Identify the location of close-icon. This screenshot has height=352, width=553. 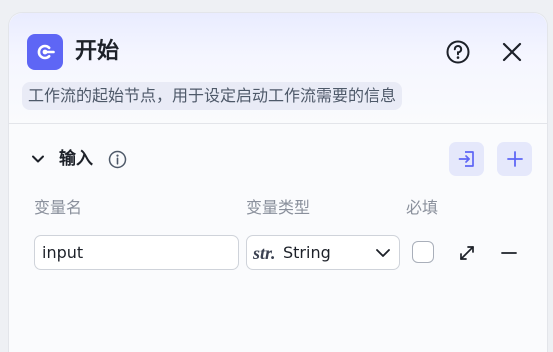
(512, 52).